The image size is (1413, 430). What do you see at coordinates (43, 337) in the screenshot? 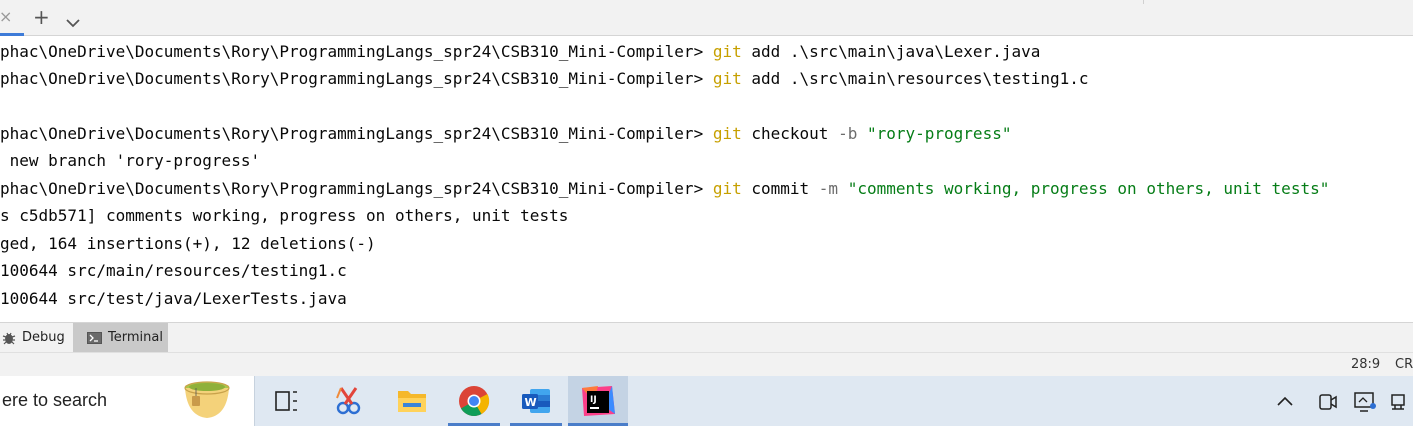
I see `debug-label: Debug` at bounding box center [43, 337].